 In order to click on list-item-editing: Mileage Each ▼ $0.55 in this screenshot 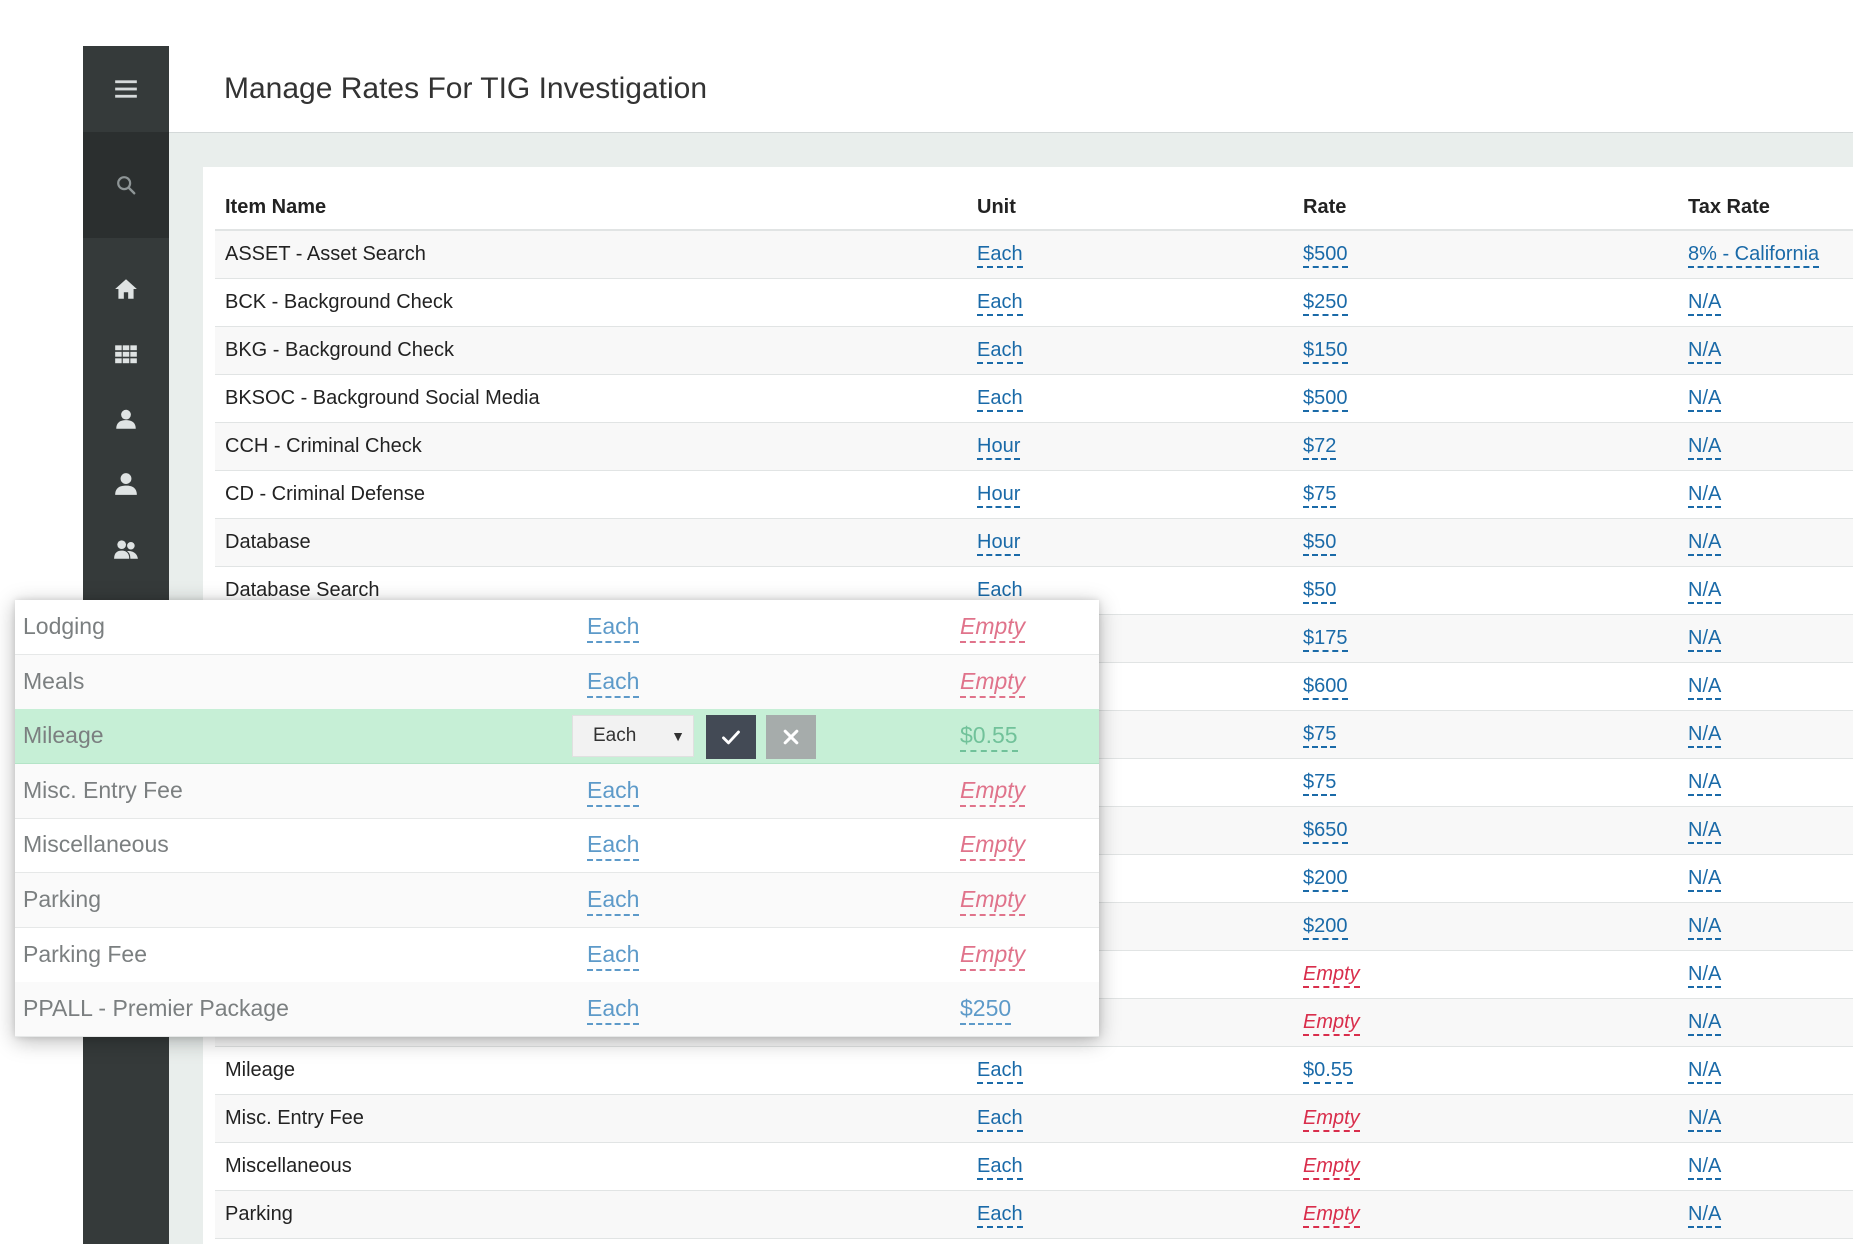, I will do `click(557, 737)`.